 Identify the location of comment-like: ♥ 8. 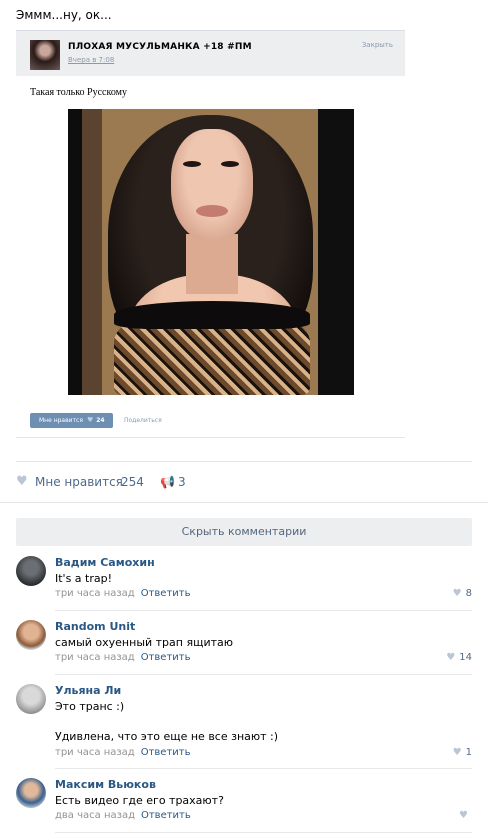
(462, 593).